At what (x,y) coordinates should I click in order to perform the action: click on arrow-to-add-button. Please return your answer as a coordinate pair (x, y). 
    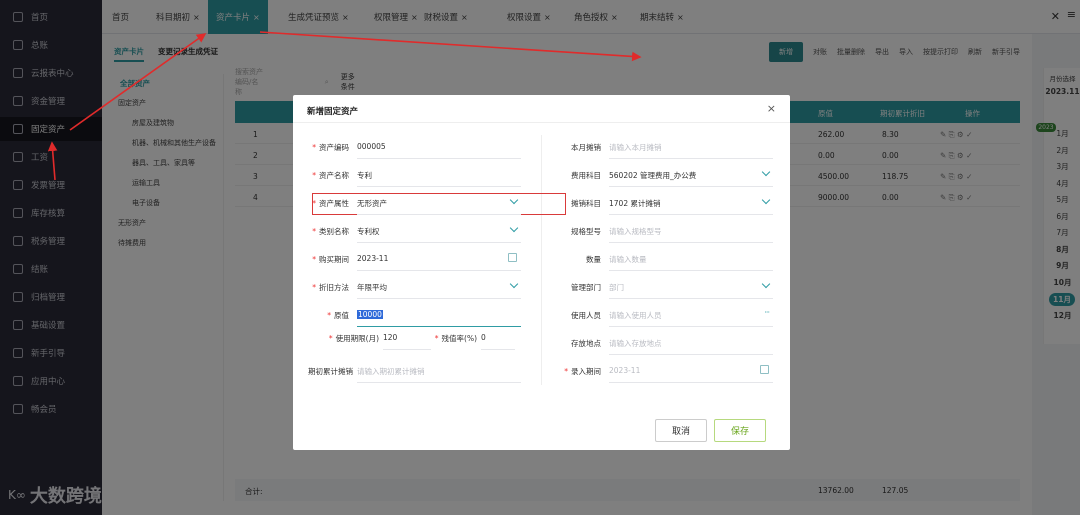
    Looking at the image, I should click on (450, 46).